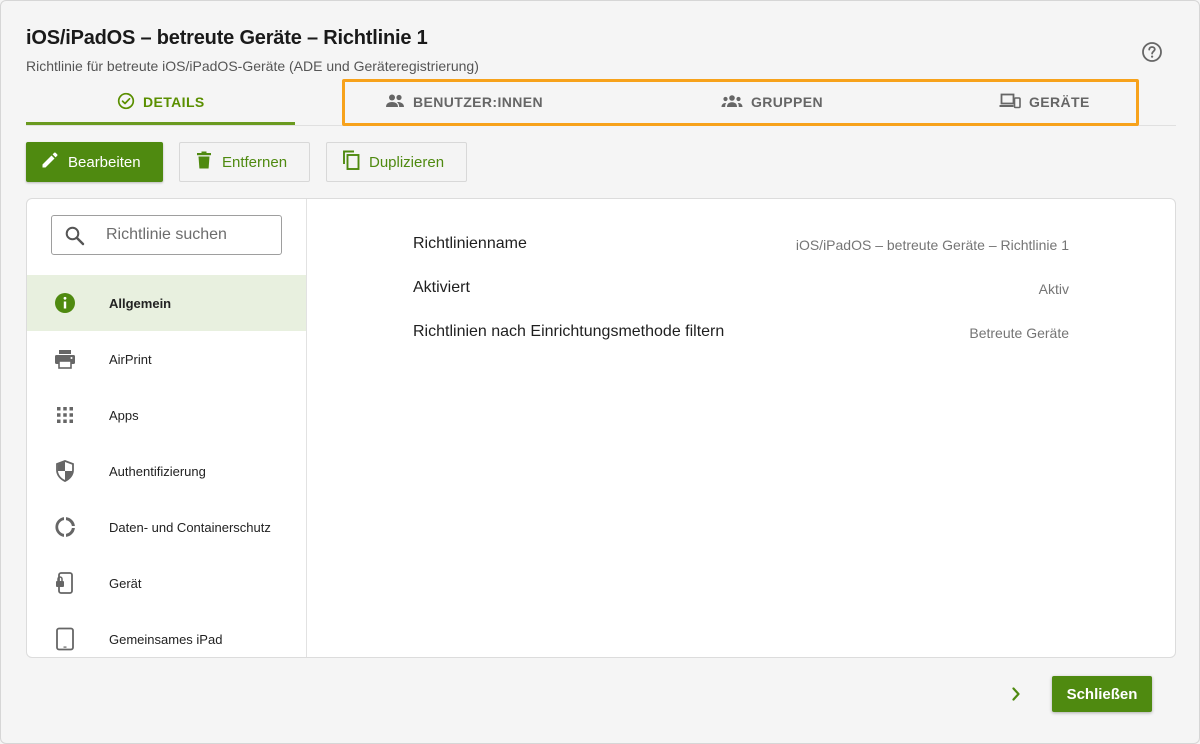 Image resolution: width=1200 pixels, height=744 pixels. Describe the element at coordinates (470, 243) in the screenshot. I see `detail-label-policy-name: Richtlinienname` at that location.